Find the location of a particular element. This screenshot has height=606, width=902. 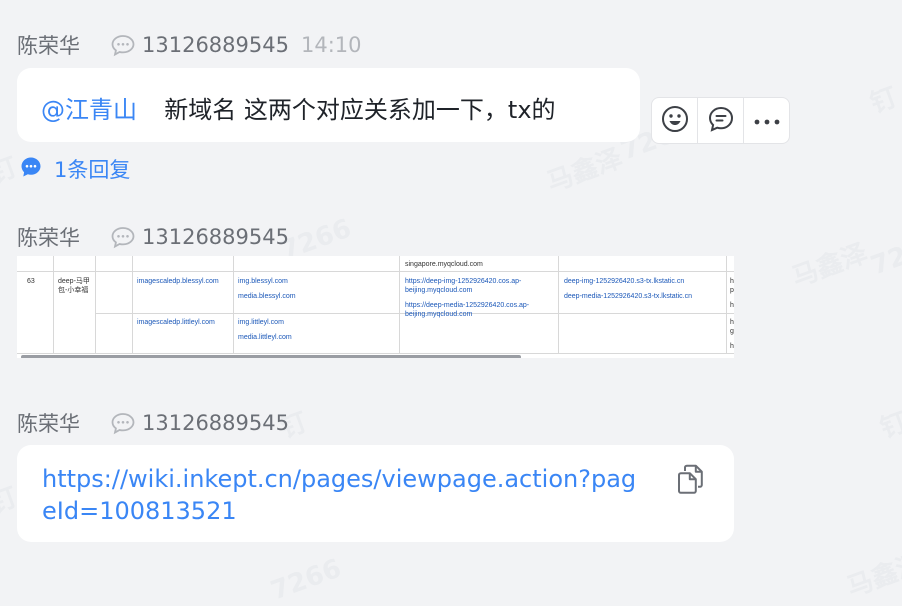

table-cell: media.blessyl.com is located at coordinates (267, 296).